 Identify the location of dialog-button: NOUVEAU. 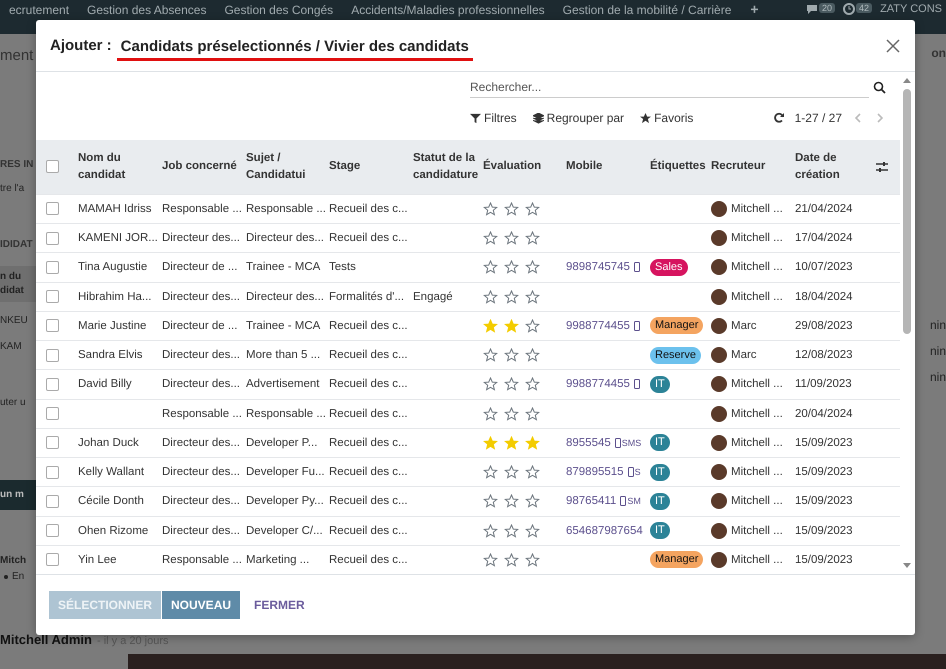
(201, 605).